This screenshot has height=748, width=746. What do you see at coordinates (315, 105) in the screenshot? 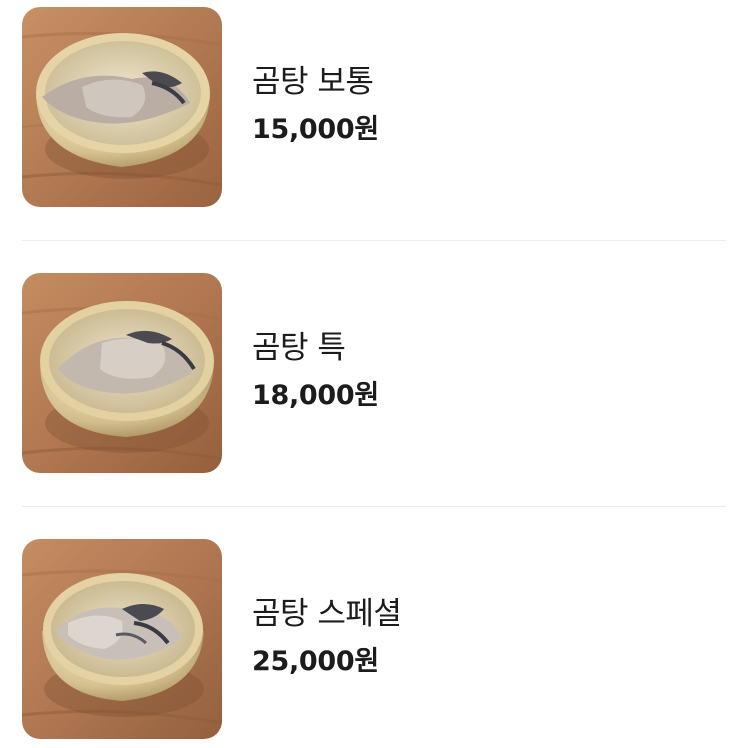
I see `menu-item-info: 곰탕 보통 15,000원` at bounding box center [315, 105].